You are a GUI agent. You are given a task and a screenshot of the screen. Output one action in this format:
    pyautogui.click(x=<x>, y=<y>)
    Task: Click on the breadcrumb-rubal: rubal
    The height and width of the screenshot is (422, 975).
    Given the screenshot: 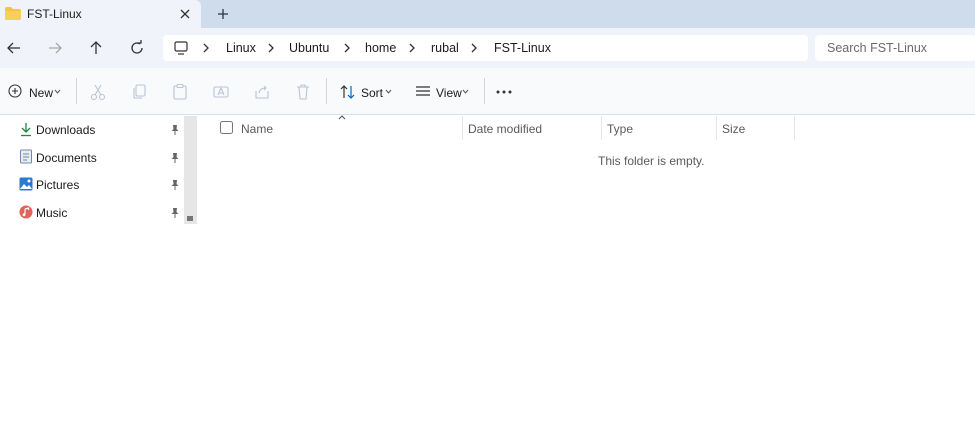 What is the action you would take?
    pyautogui.click(x=445, y=48)
    